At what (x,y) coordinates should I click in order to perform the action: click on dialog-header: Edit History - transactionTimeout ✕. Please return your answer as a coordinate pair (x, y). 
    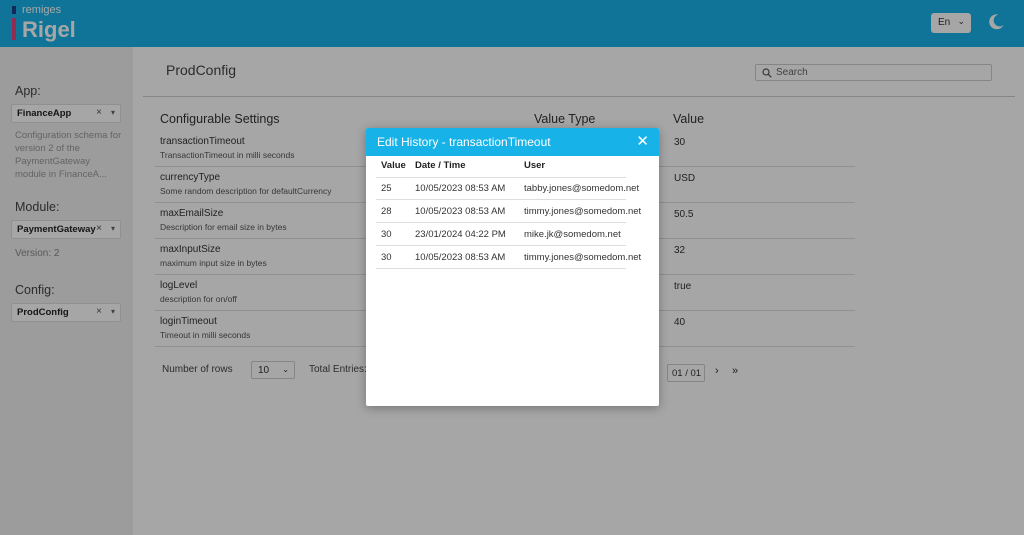
    Looking at the image, I should click on (512, 142).